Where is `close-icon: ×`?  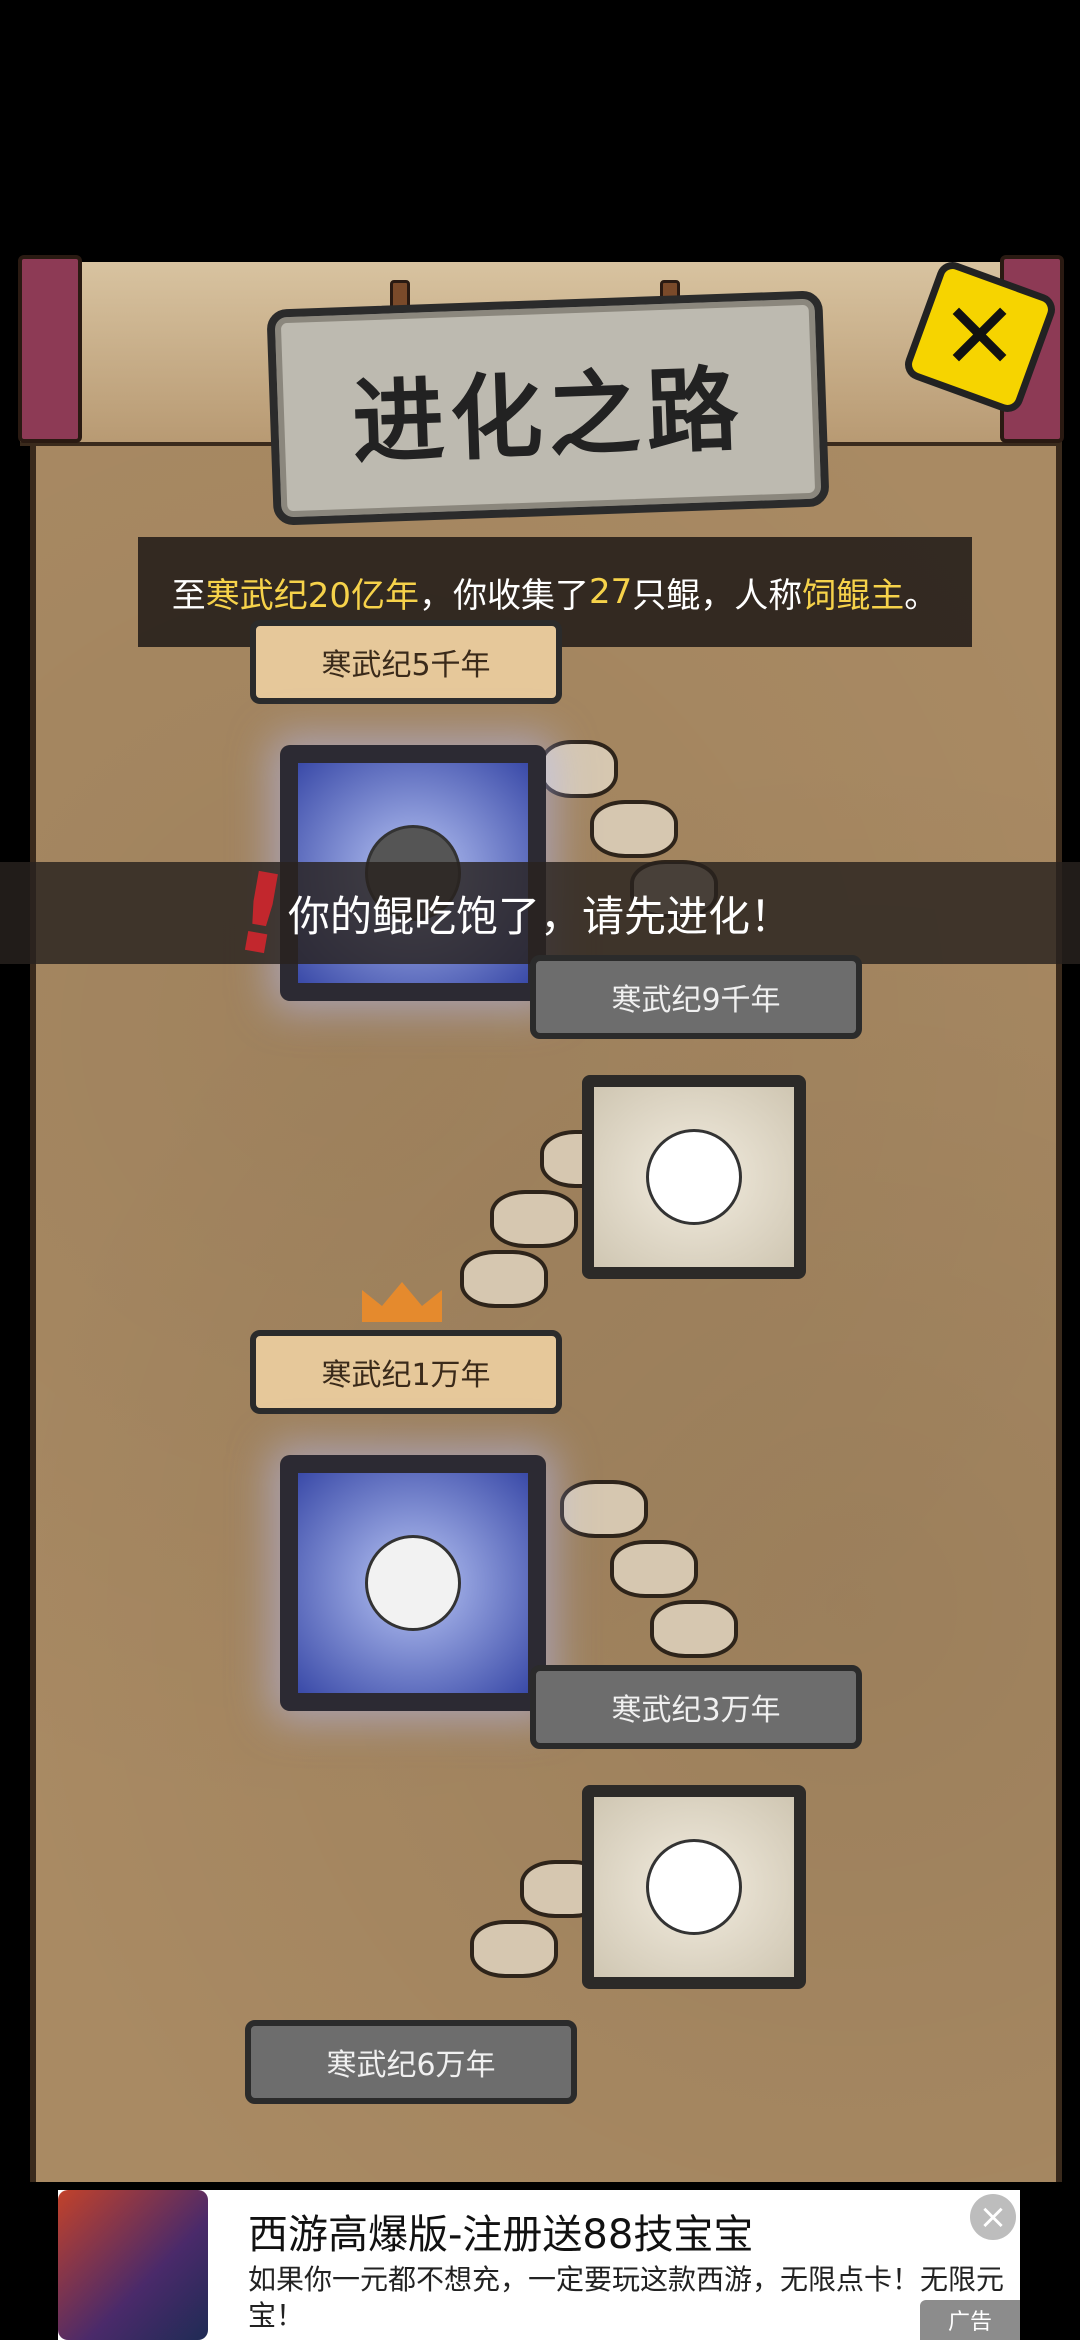 close-icon: × is located at coordinates (993, 2217).